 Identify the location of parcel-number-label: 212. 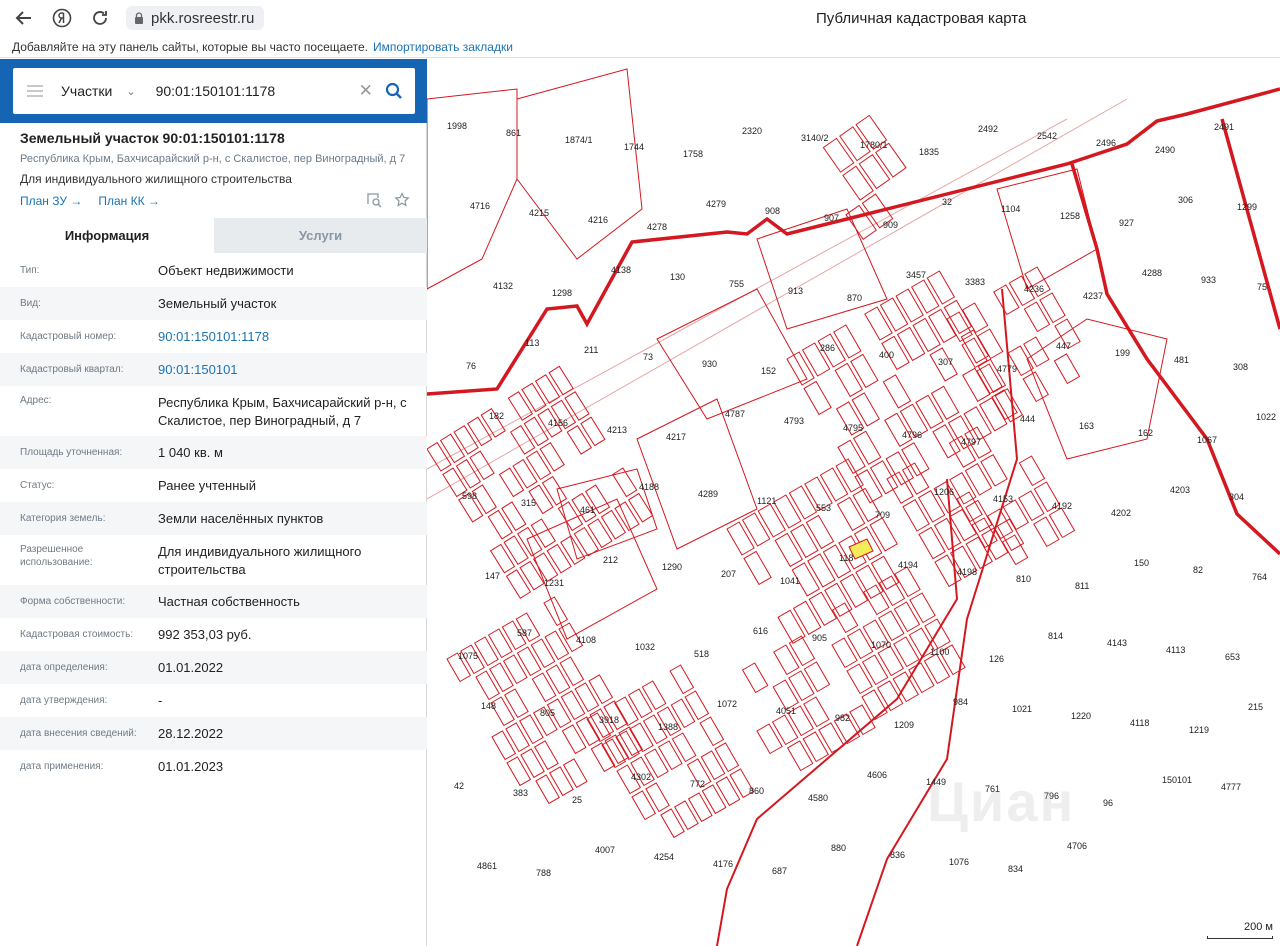
(610, 560).